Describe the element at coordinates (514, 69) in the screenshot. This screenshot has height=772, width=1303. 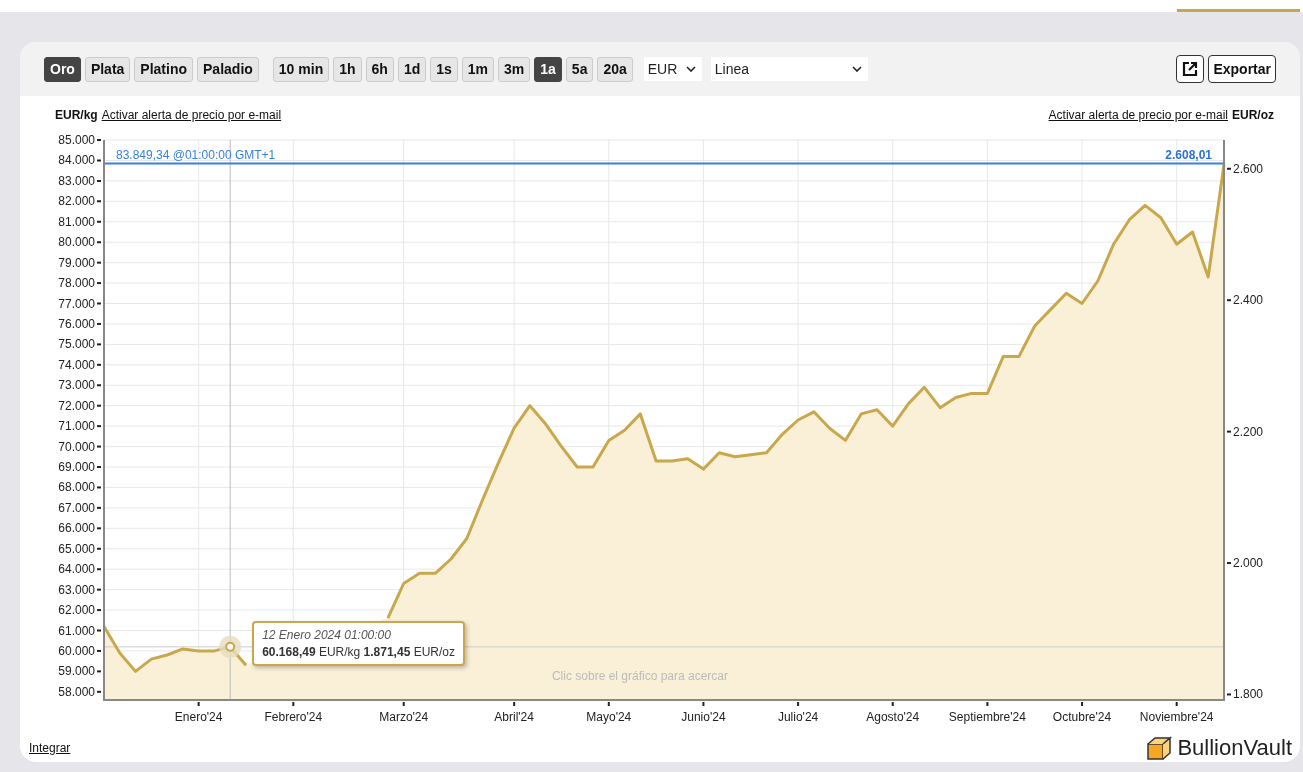
I see `period-button: 3m` at that location.